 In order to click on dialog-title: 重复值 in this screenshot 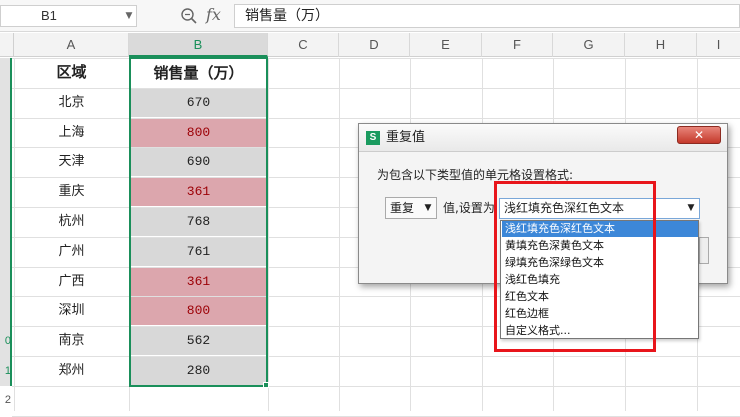, I will do `click(406, 137)`.